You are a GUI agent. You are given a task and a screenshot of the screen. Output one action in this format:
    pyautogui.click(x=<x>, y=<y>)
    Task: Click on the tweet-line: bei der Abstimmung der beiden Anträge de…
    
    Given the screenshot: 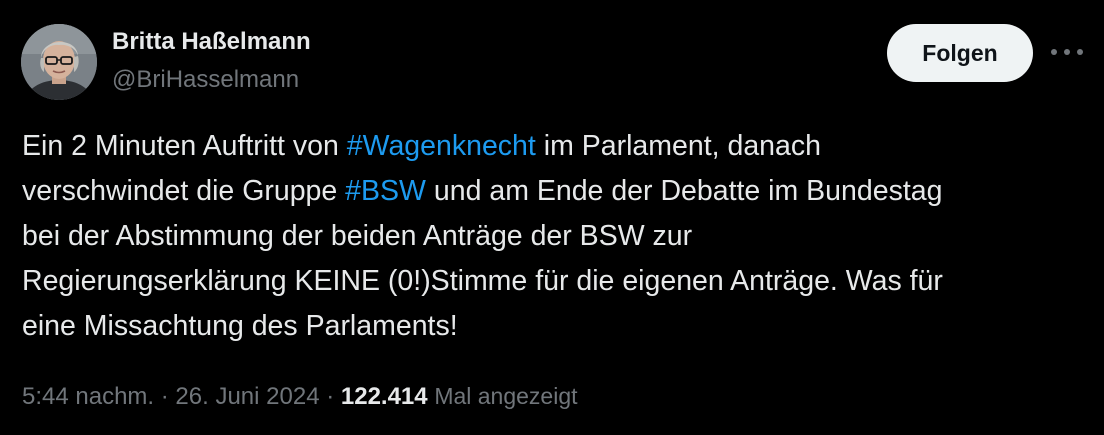 What is the action you would take?
    pyautogui.click(x=557, y=236)
    